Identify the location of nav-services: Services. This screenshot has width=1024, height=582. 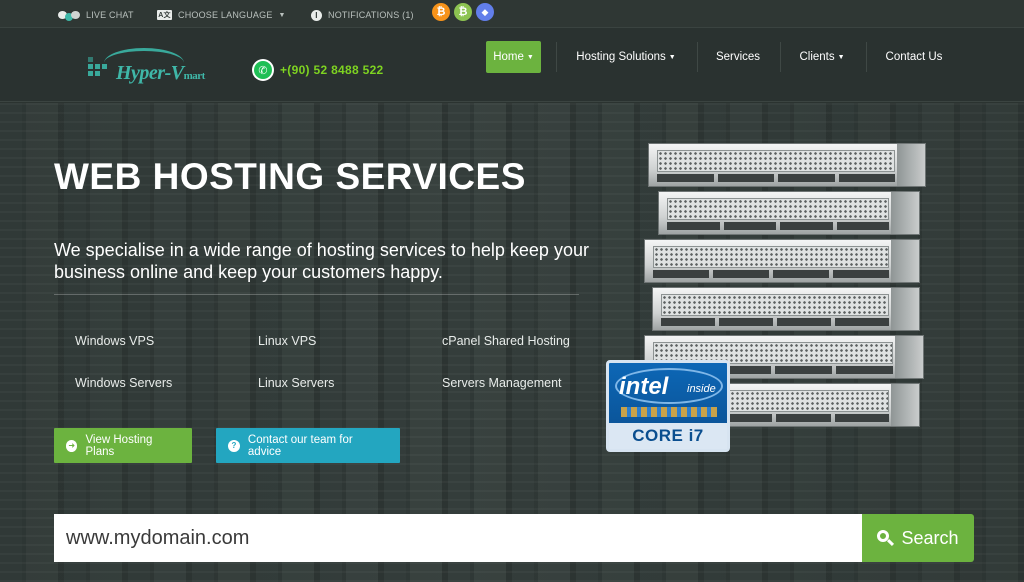
(738, 57).